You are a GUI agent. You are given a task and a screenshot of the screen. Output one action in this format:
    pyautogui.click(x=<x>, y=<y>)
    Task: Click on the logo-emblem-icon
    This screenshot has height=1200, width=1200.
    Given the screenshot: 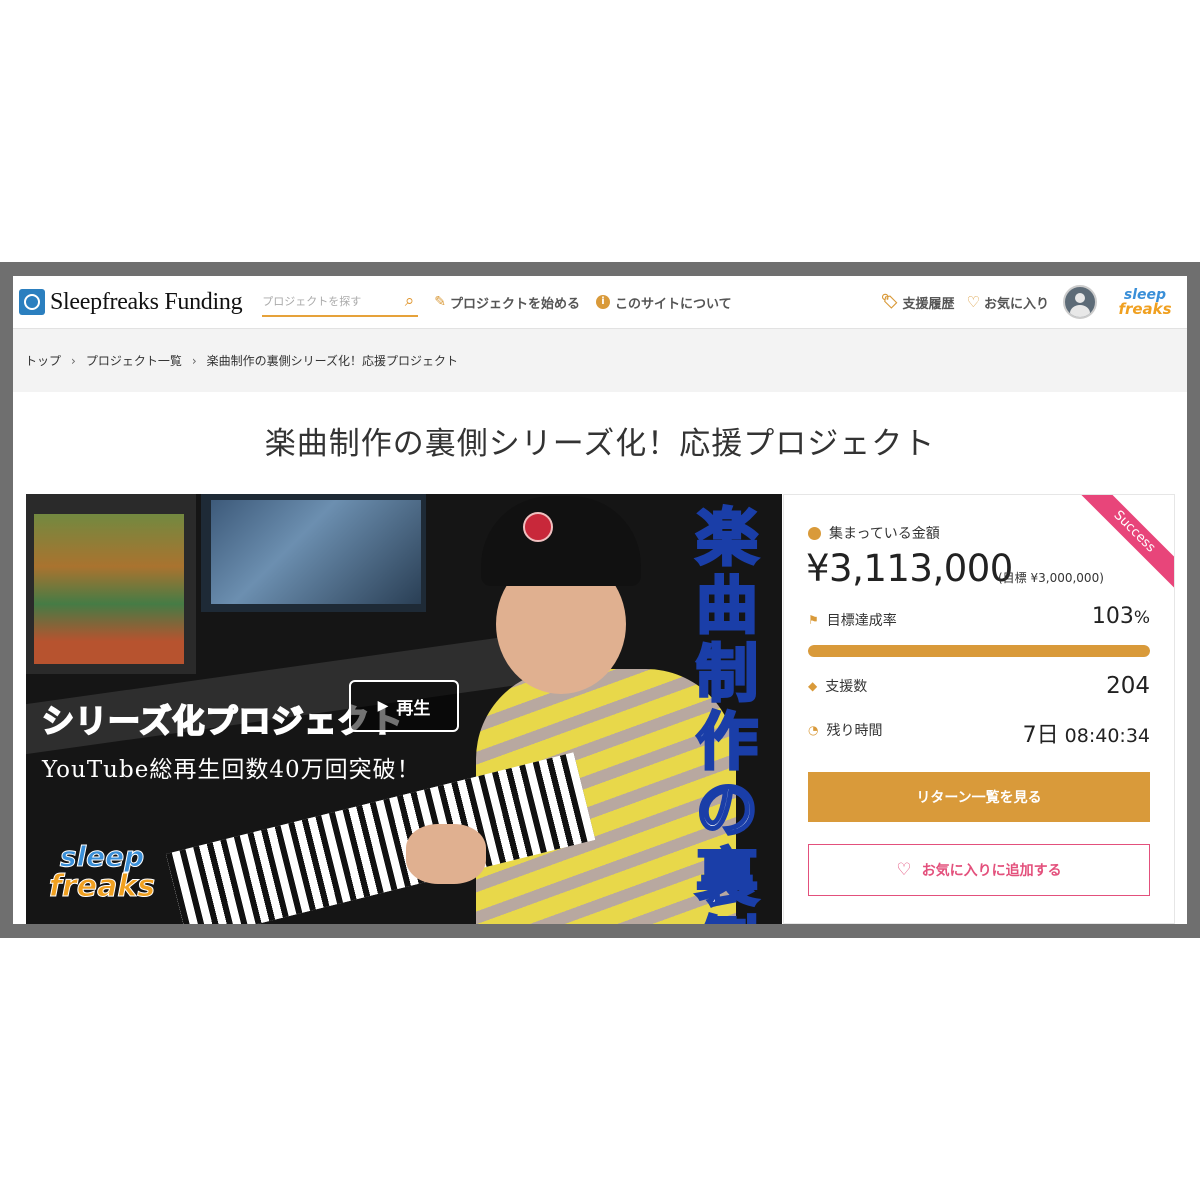 What is the action you would take?
    pyautogui.click(x=32, y=302)
    